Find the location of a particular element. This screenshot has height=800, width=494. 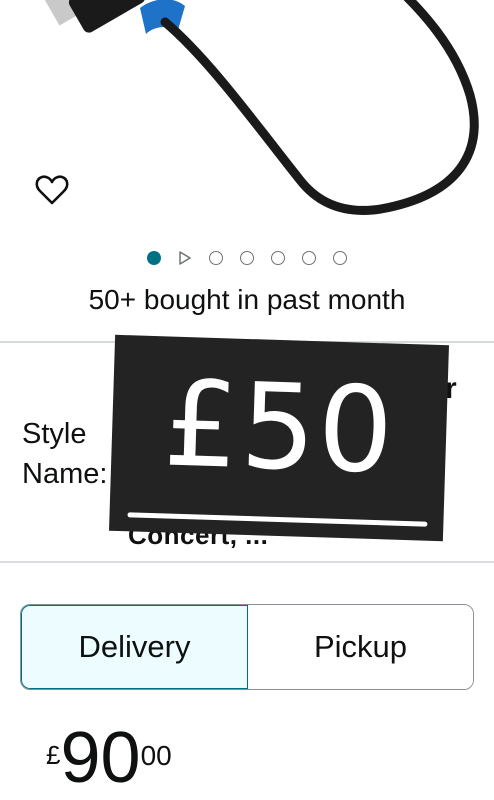

bought-in-past-month: 50+ bought in past month is located at coordinates (247, 299).